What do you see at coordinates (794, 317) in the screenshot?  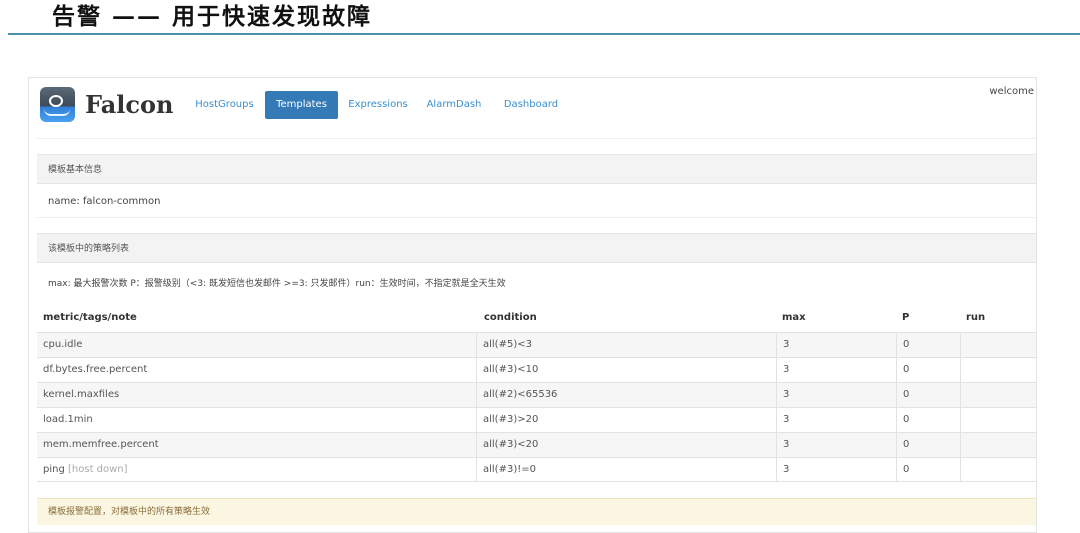 I see `column-header-max: max` at bounding box center [794, 317].